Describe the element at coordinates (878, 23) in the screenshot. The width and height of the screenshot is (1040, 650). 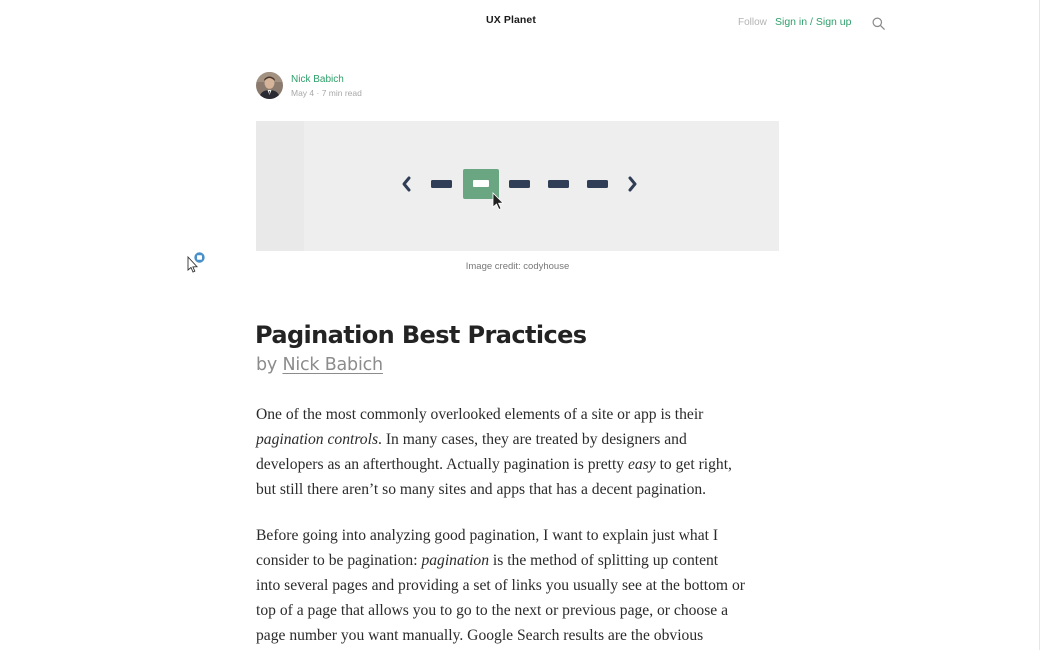
I see `search-icon` at that location.